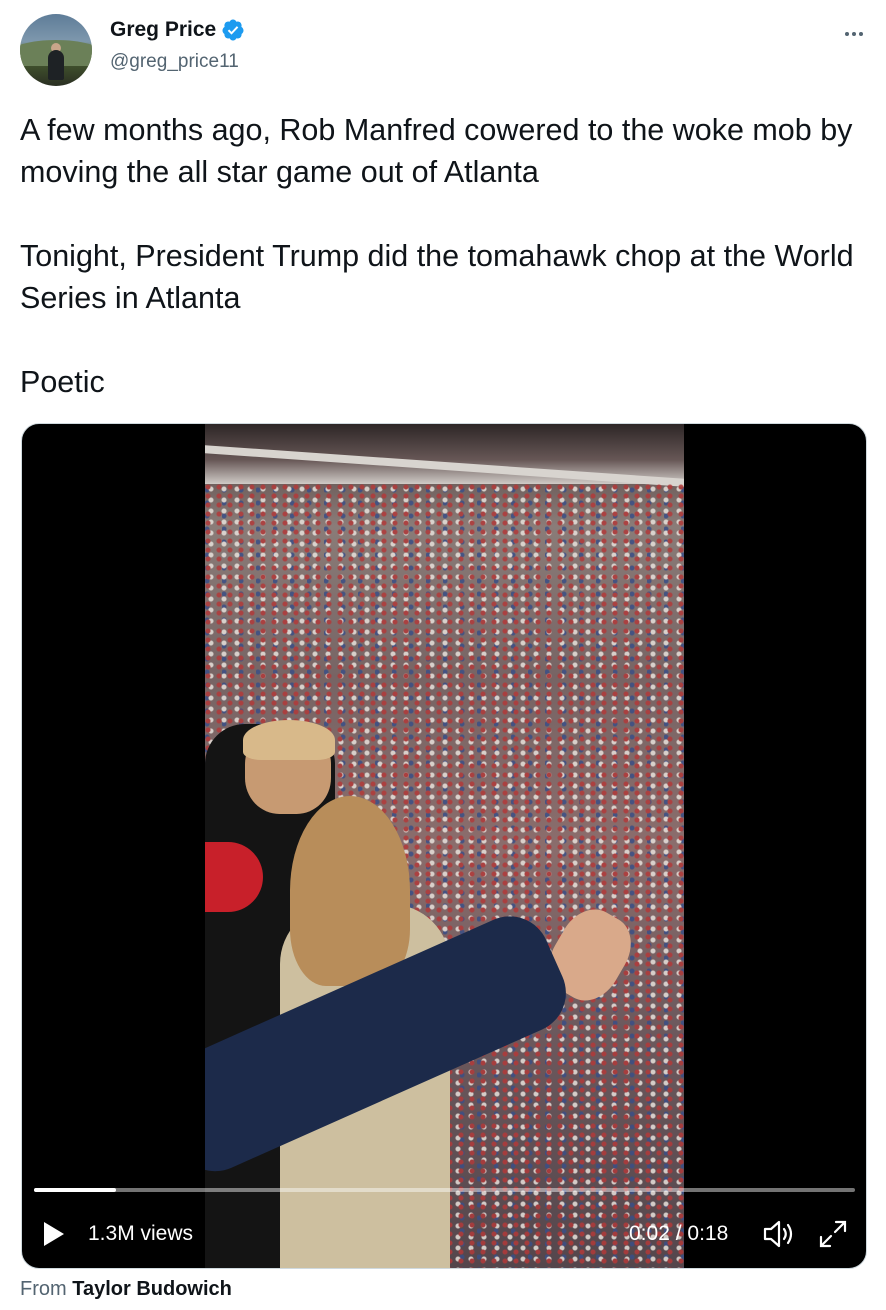 This screenshot has width=886, height=1310. I want to click on video-time: 0:02 / 0:18, so click(678, 1234).